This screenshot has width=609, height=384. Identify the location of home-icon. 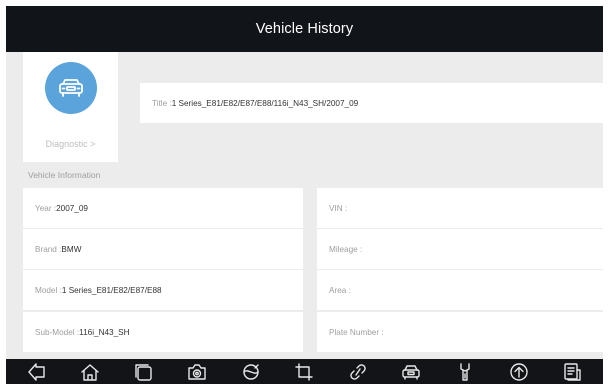
(90, 372).